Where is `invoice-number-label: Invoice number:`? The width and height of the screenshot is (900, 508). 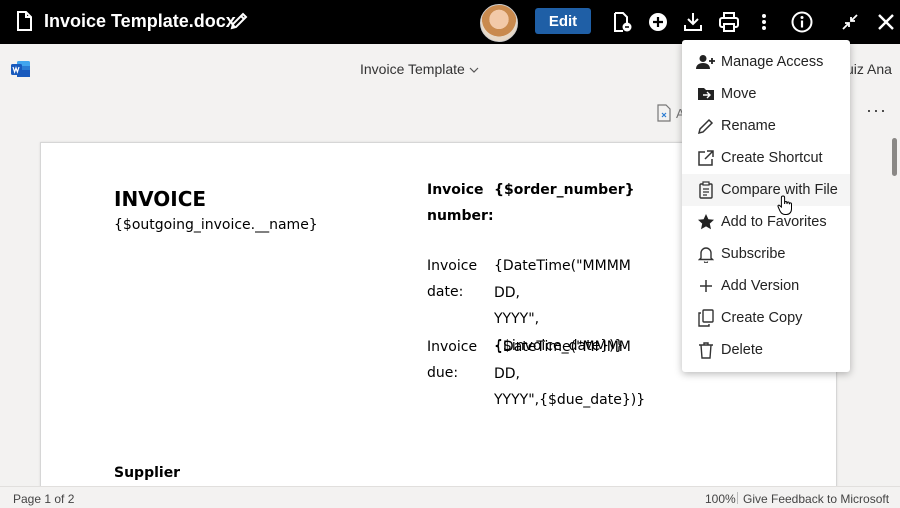 invoice-number-label: Invoice number: is located at coordinates (460, 203).